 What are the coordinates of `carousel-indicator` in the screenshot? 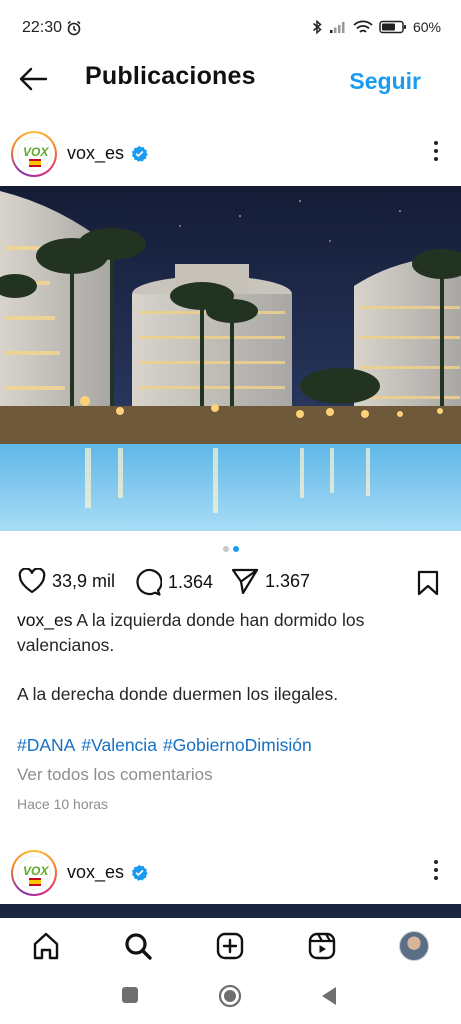 It's located at (230, 549).